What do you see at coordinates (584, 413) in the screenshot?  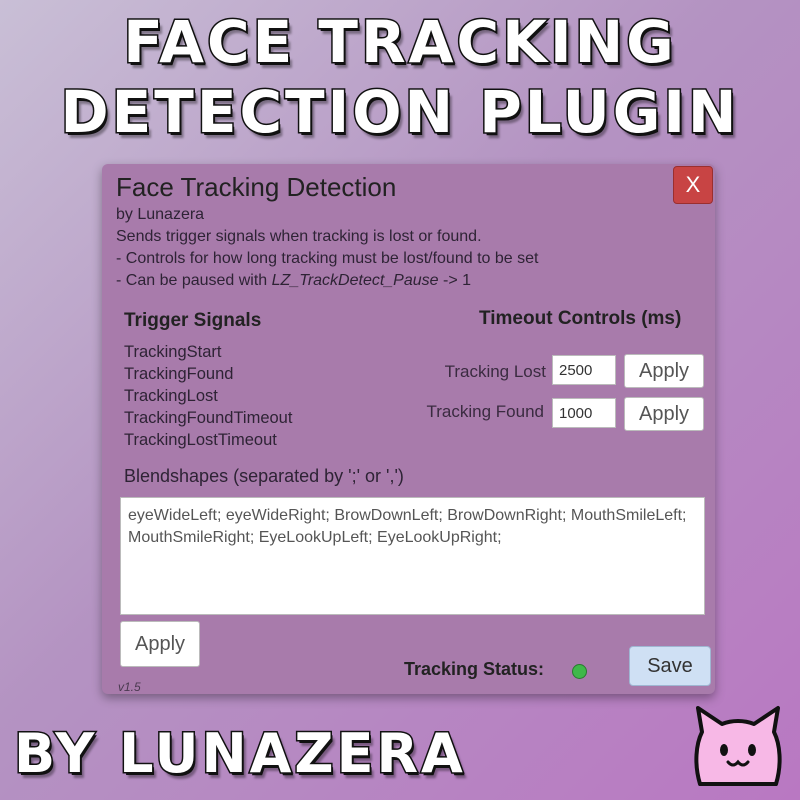 I see `tracking-found-input: 1000` at bounding box center [584, 413].